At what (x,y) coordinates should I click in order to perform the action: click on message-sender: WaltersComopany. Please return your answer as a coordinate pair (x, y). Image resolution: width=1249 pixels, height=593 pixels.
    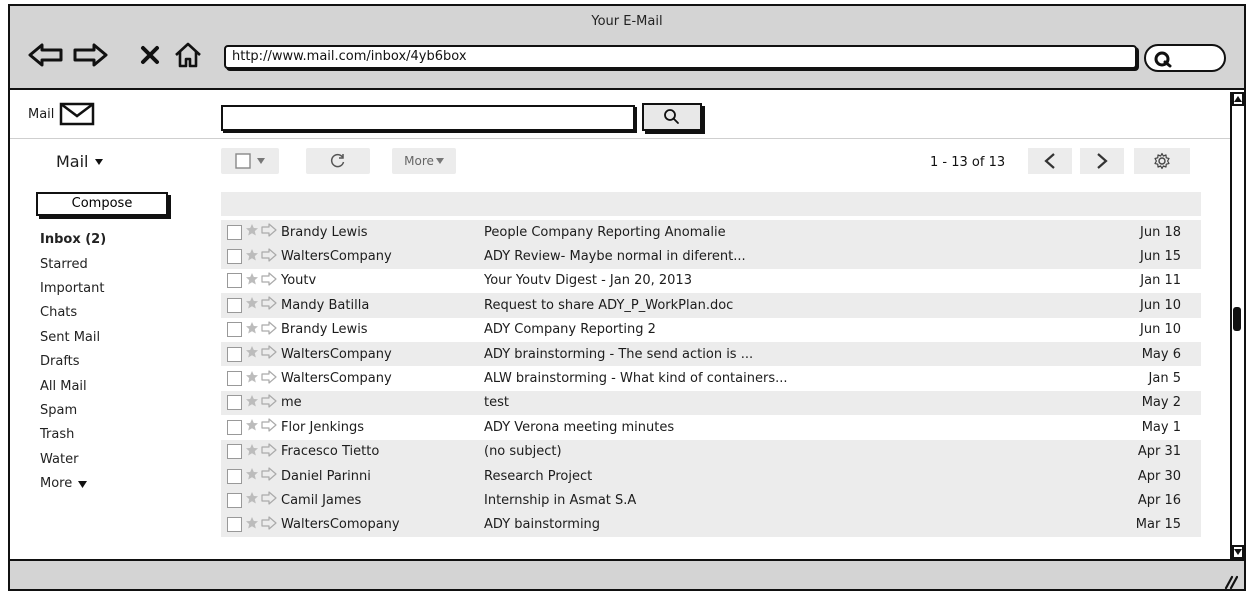
    Looking at the image, I should click on (340, 525).